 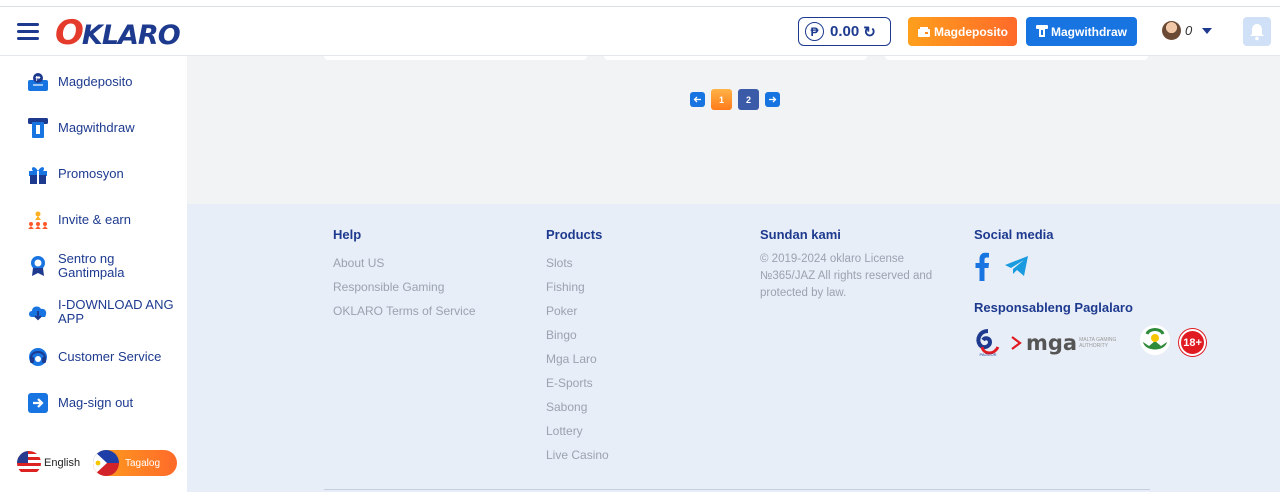 What do you see at coordinates (577, 263) in the screenshot?
I see `footer-link-slots: Slots` at bounding box center [577, 263].